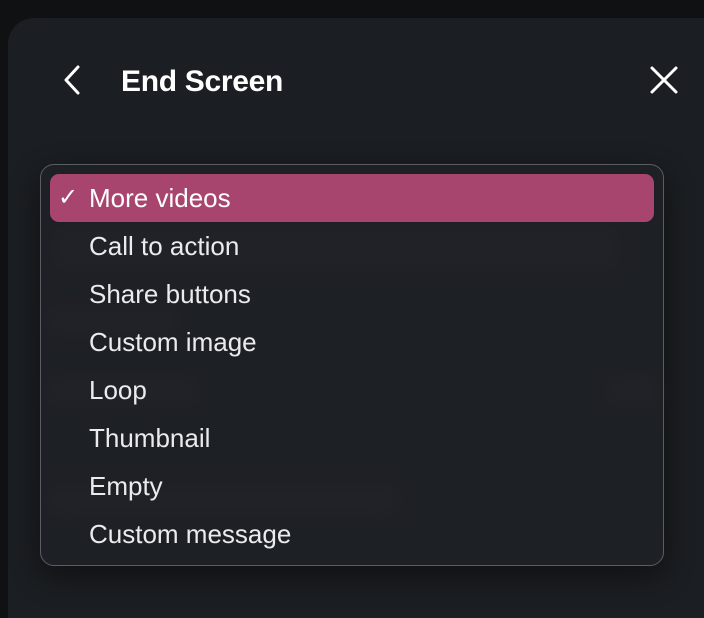 The height and width of the screenshot is (618, 704). I want to click on option-thumbnail: Thumbnail, so click(352, 438).